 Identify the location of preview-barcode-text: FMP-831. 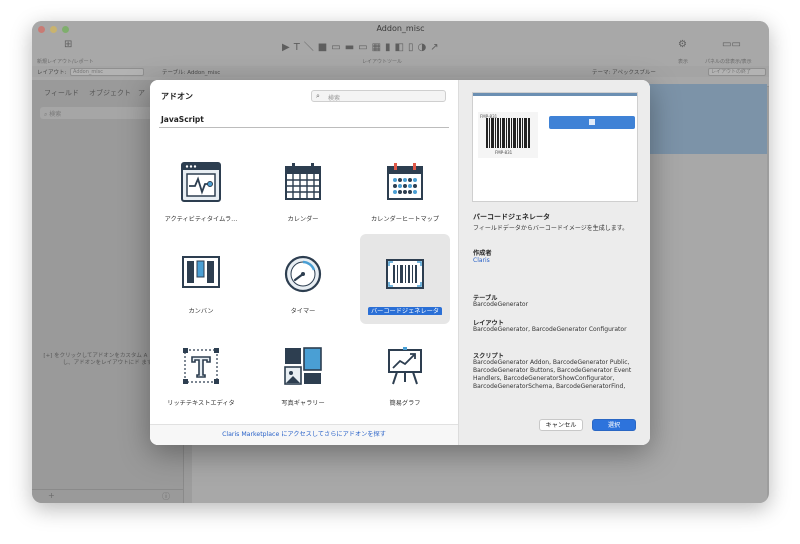
(504, 152).